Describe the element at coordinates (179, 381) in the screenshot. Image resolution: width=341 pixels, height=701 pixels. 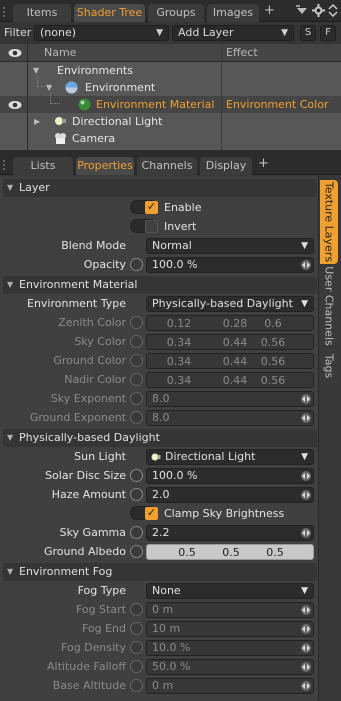
I see `nadir-r: 0.34` at that location.